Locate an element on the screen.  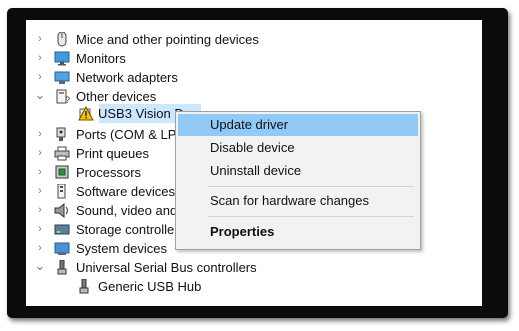
properties-menu-item: Properties is located at coordinates (298, 232).